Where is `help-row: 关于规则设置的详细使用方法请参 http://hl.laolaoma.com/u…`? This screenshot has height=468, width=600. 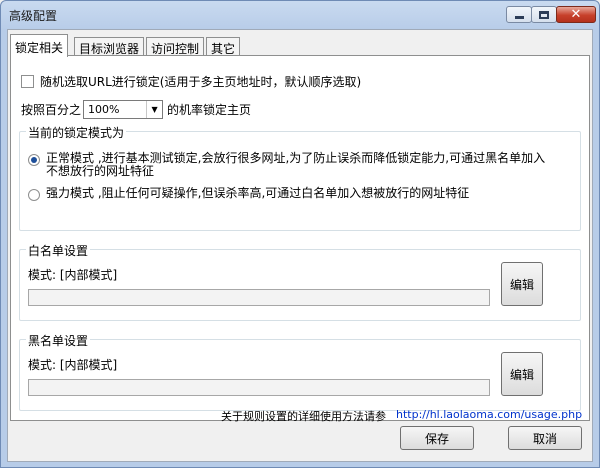
help-row: 关于规则设置的详细使用方法请参 http://hl.laolaoma.com/u… is located at coordinates (401, 416).